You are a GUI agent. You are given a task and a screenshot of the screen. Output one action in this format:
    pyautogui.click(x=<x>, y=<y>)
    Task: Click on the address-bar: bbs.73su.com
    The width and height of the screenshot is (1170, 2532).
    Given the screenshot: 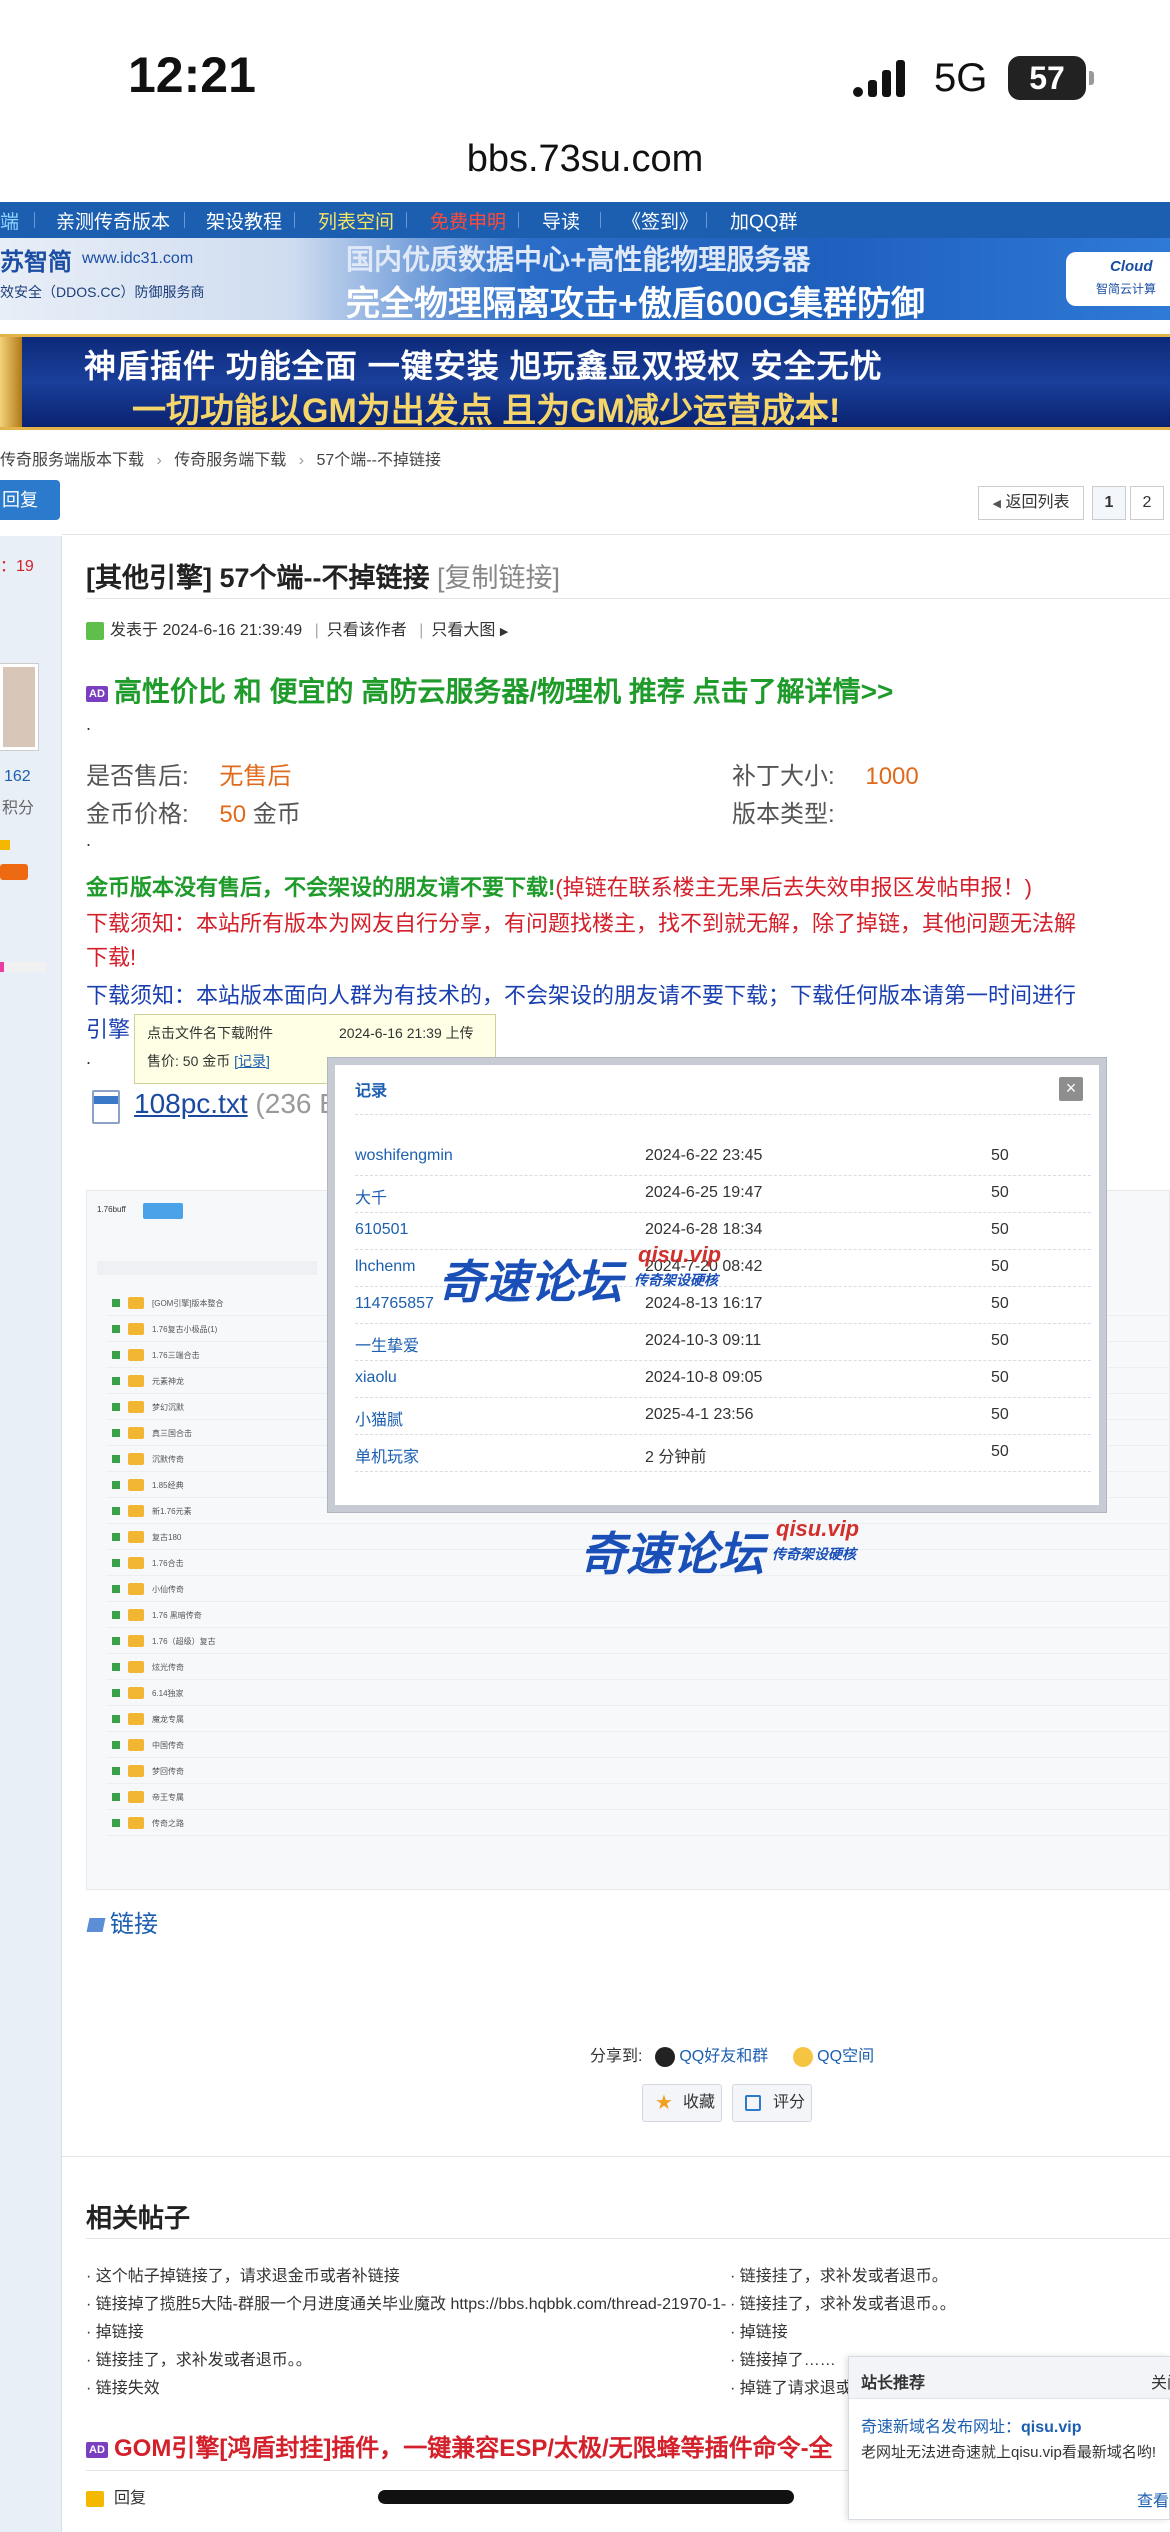 What is the action you would take?
    pyautogui.click(x=585, y=159)
    